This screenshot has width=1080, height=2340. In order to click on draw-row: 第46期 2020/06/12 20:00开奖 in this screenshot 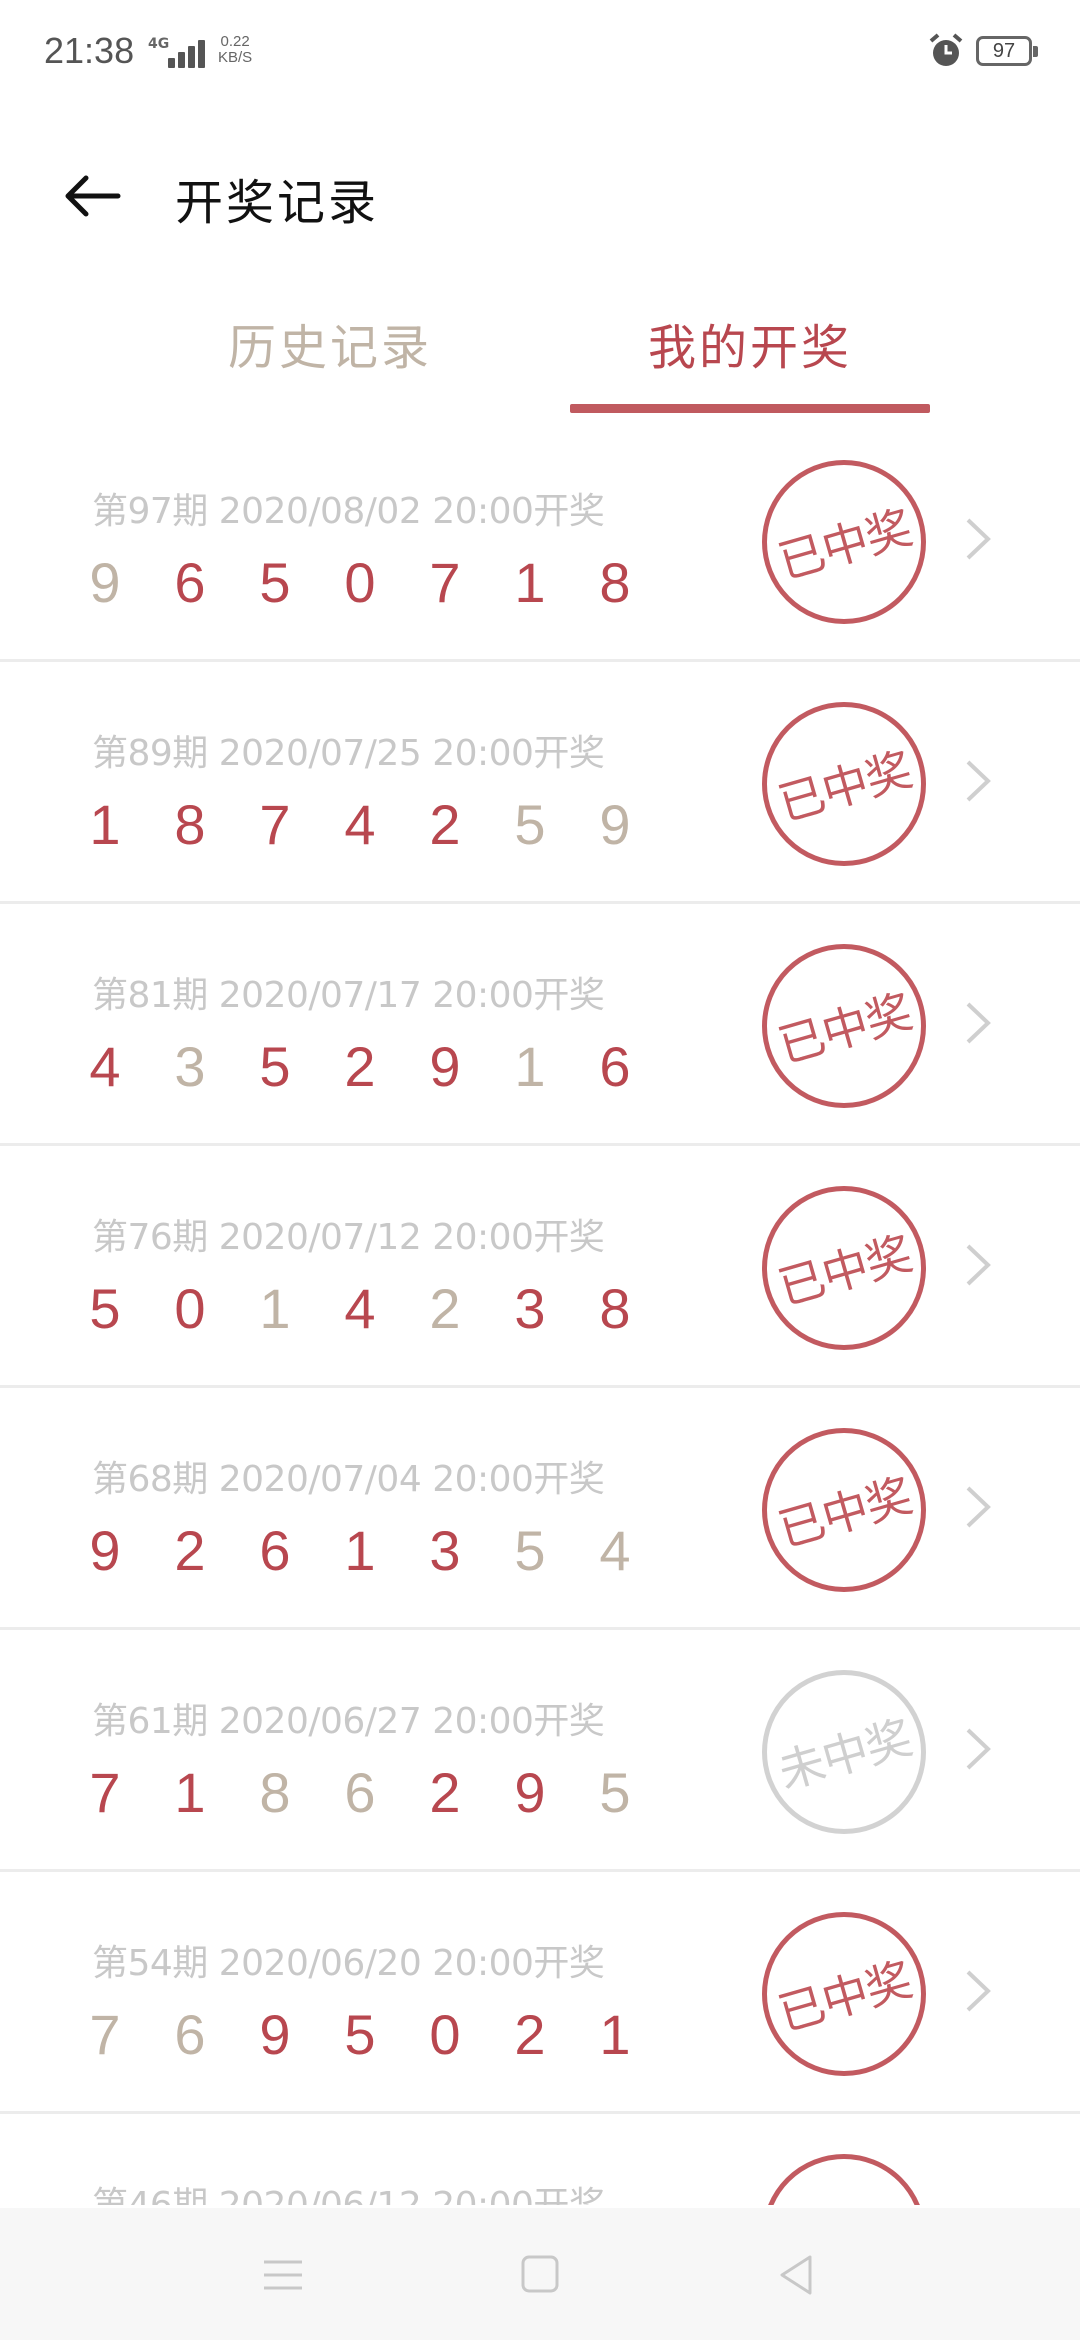, I will do `click(540, 2159)`.